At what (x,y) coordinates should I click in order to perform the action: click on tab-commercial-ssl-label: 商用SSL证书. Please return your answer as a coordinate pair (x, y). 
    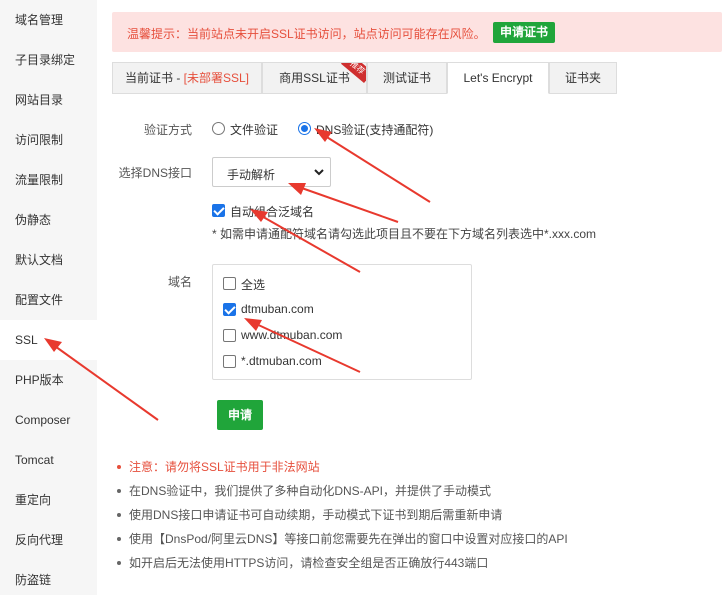
    Looking at the image, I should click on (314, 78).